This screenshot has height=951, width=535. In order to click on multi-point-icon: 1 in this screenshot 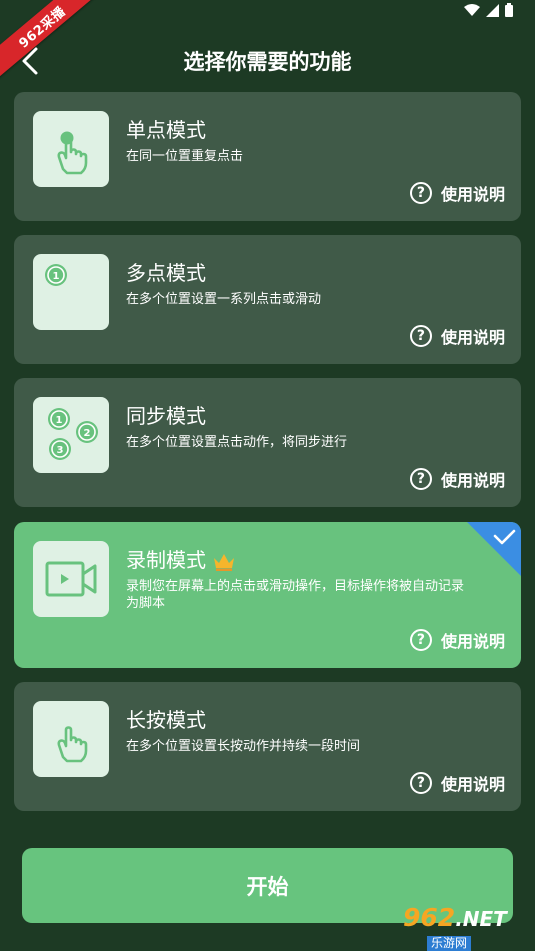, I will do `click(56, 275)`.